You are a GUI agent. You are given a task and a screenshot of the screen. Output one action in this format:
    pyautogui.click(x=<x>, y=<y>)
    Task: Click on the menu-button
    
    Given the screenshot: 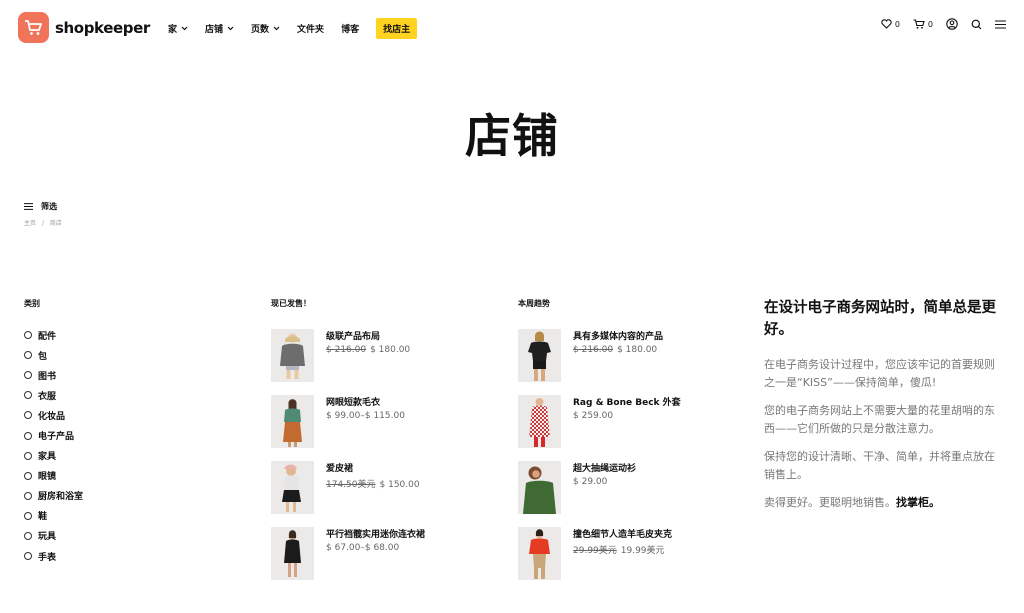 What is the action you would take?
    pyautogui.click(x=1000, y=24)
    